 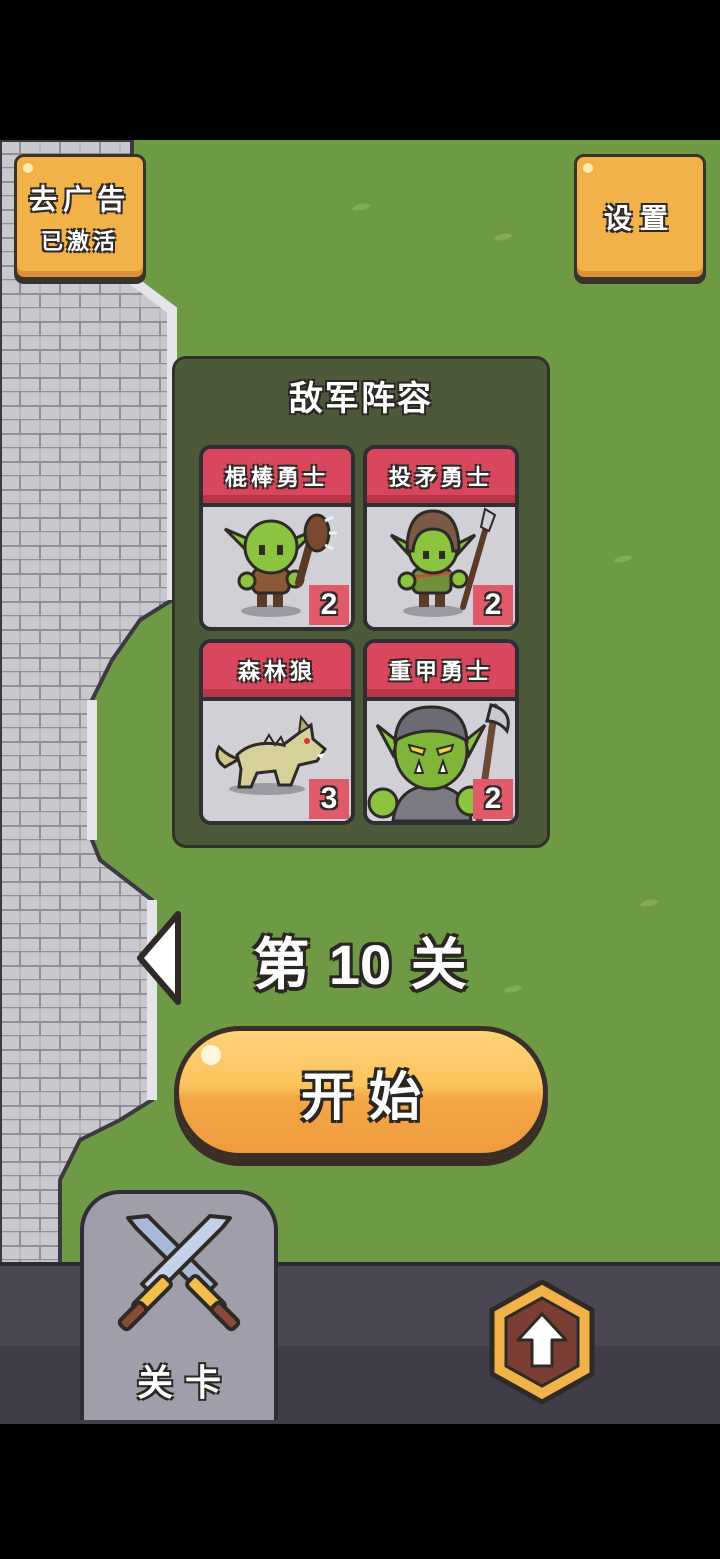 What do you see at coordinates (368, 1097) in the screenshot?
I see `start-label: 开始` at bounding box center [368, 1097].